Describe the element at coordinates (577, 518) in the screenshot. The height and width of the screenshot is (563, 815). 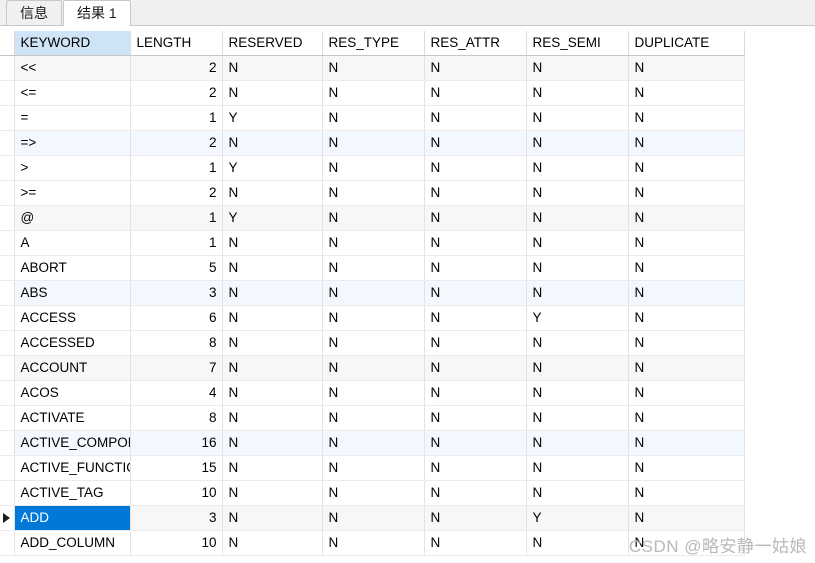
I see `cell-res-semi: Y` at that location.